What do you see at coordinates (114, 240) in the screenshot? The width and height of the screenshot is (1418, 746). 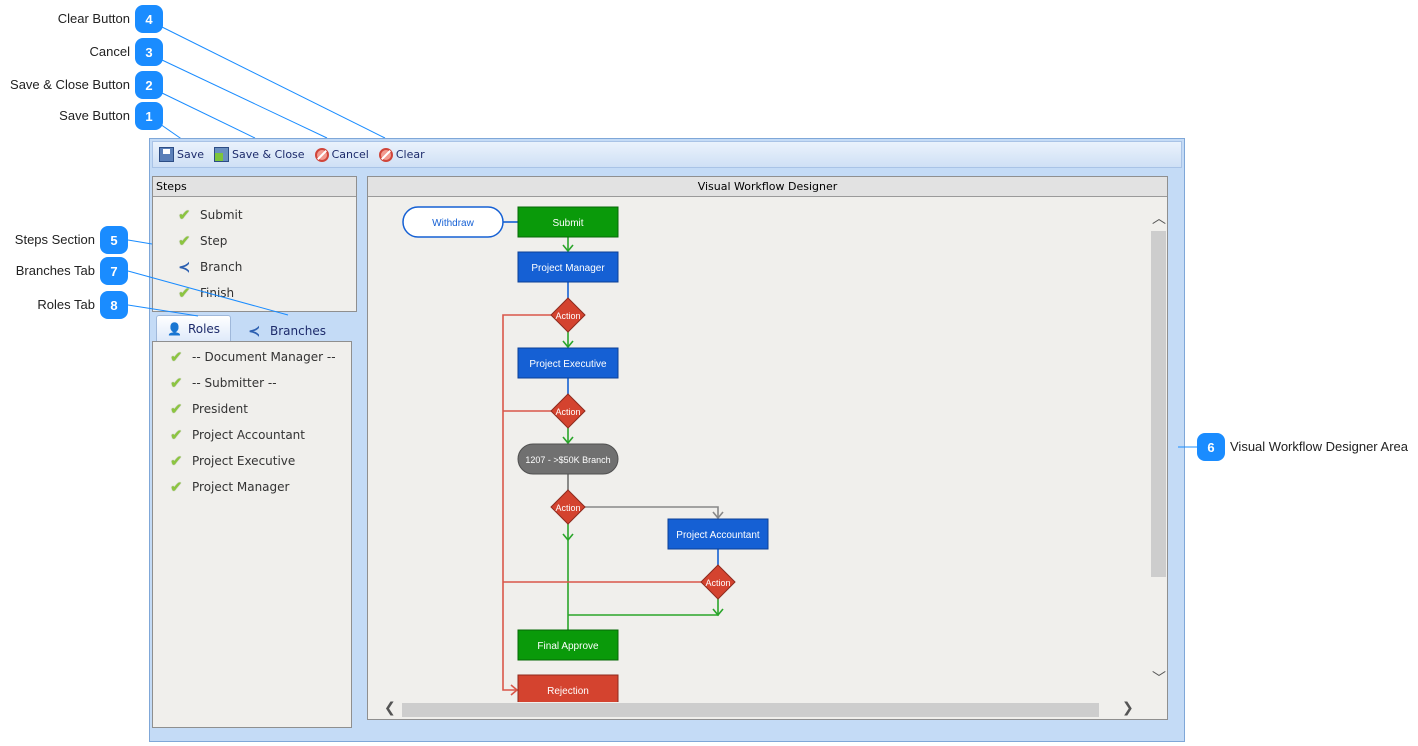 I see `callout-badge-5: 5` at bounding box center [114, 240].